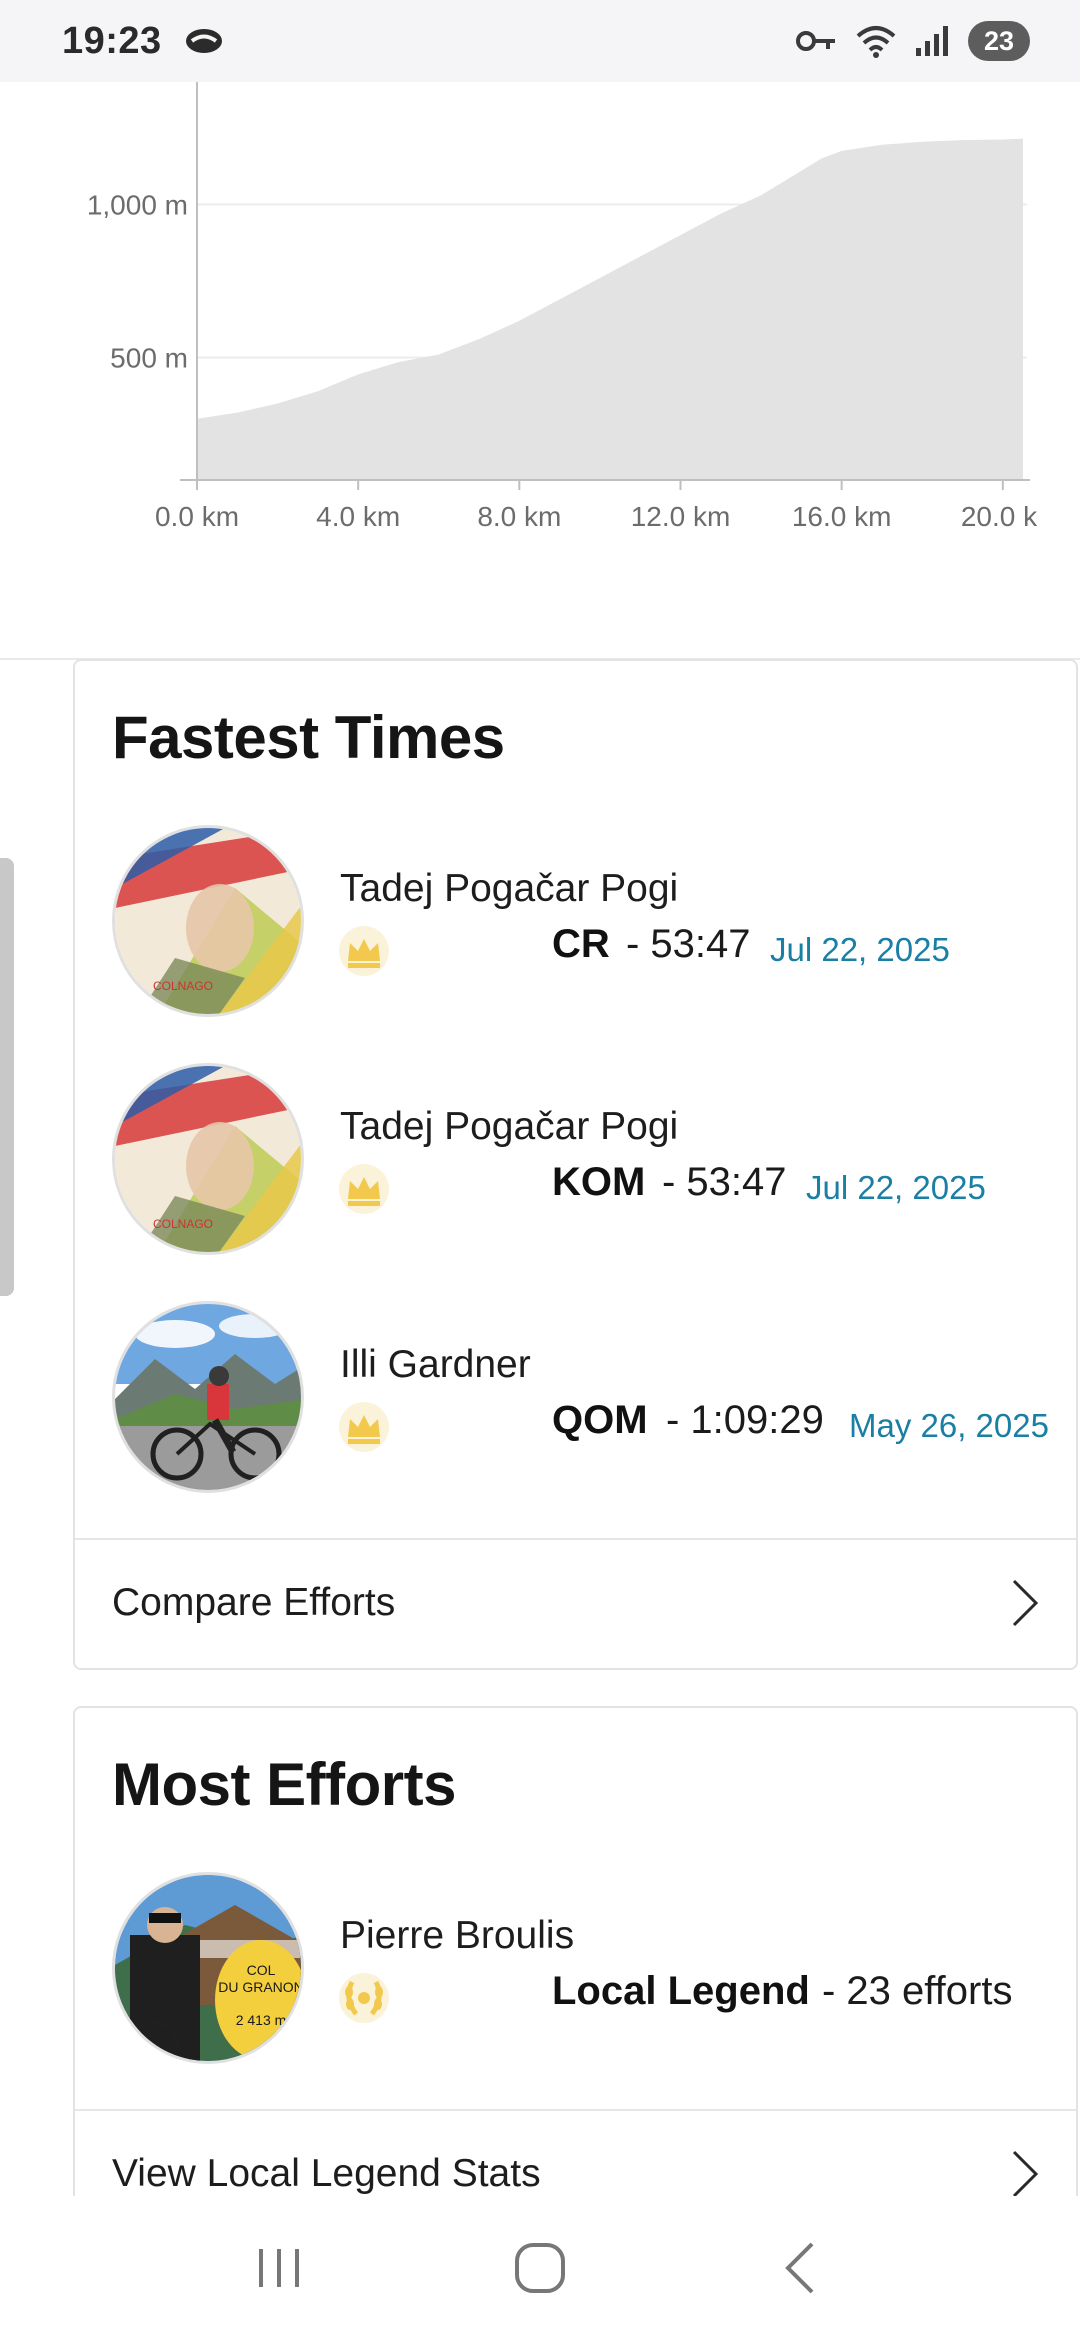 Image resolution: width=1080 pixels, height=2340 pixels. Describe the element at coordinates (745, 1420) in the screenshot. I see `award-time: - 1:09:29` at that location.